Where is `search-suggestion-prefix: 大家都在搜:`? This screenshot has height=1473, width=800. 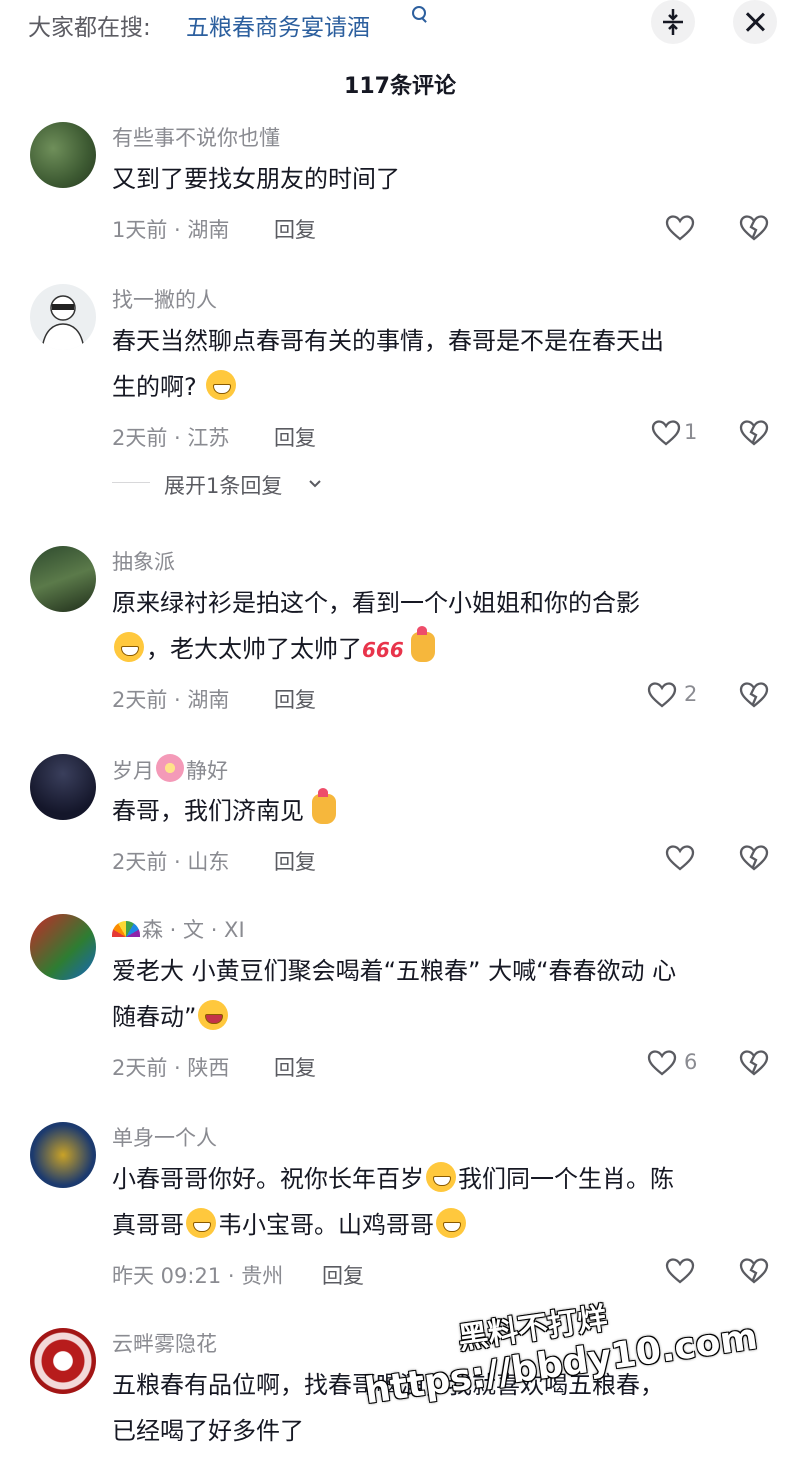
search-suggestion-prefix: 大家都在搜: is located at coordinates (89, 28).